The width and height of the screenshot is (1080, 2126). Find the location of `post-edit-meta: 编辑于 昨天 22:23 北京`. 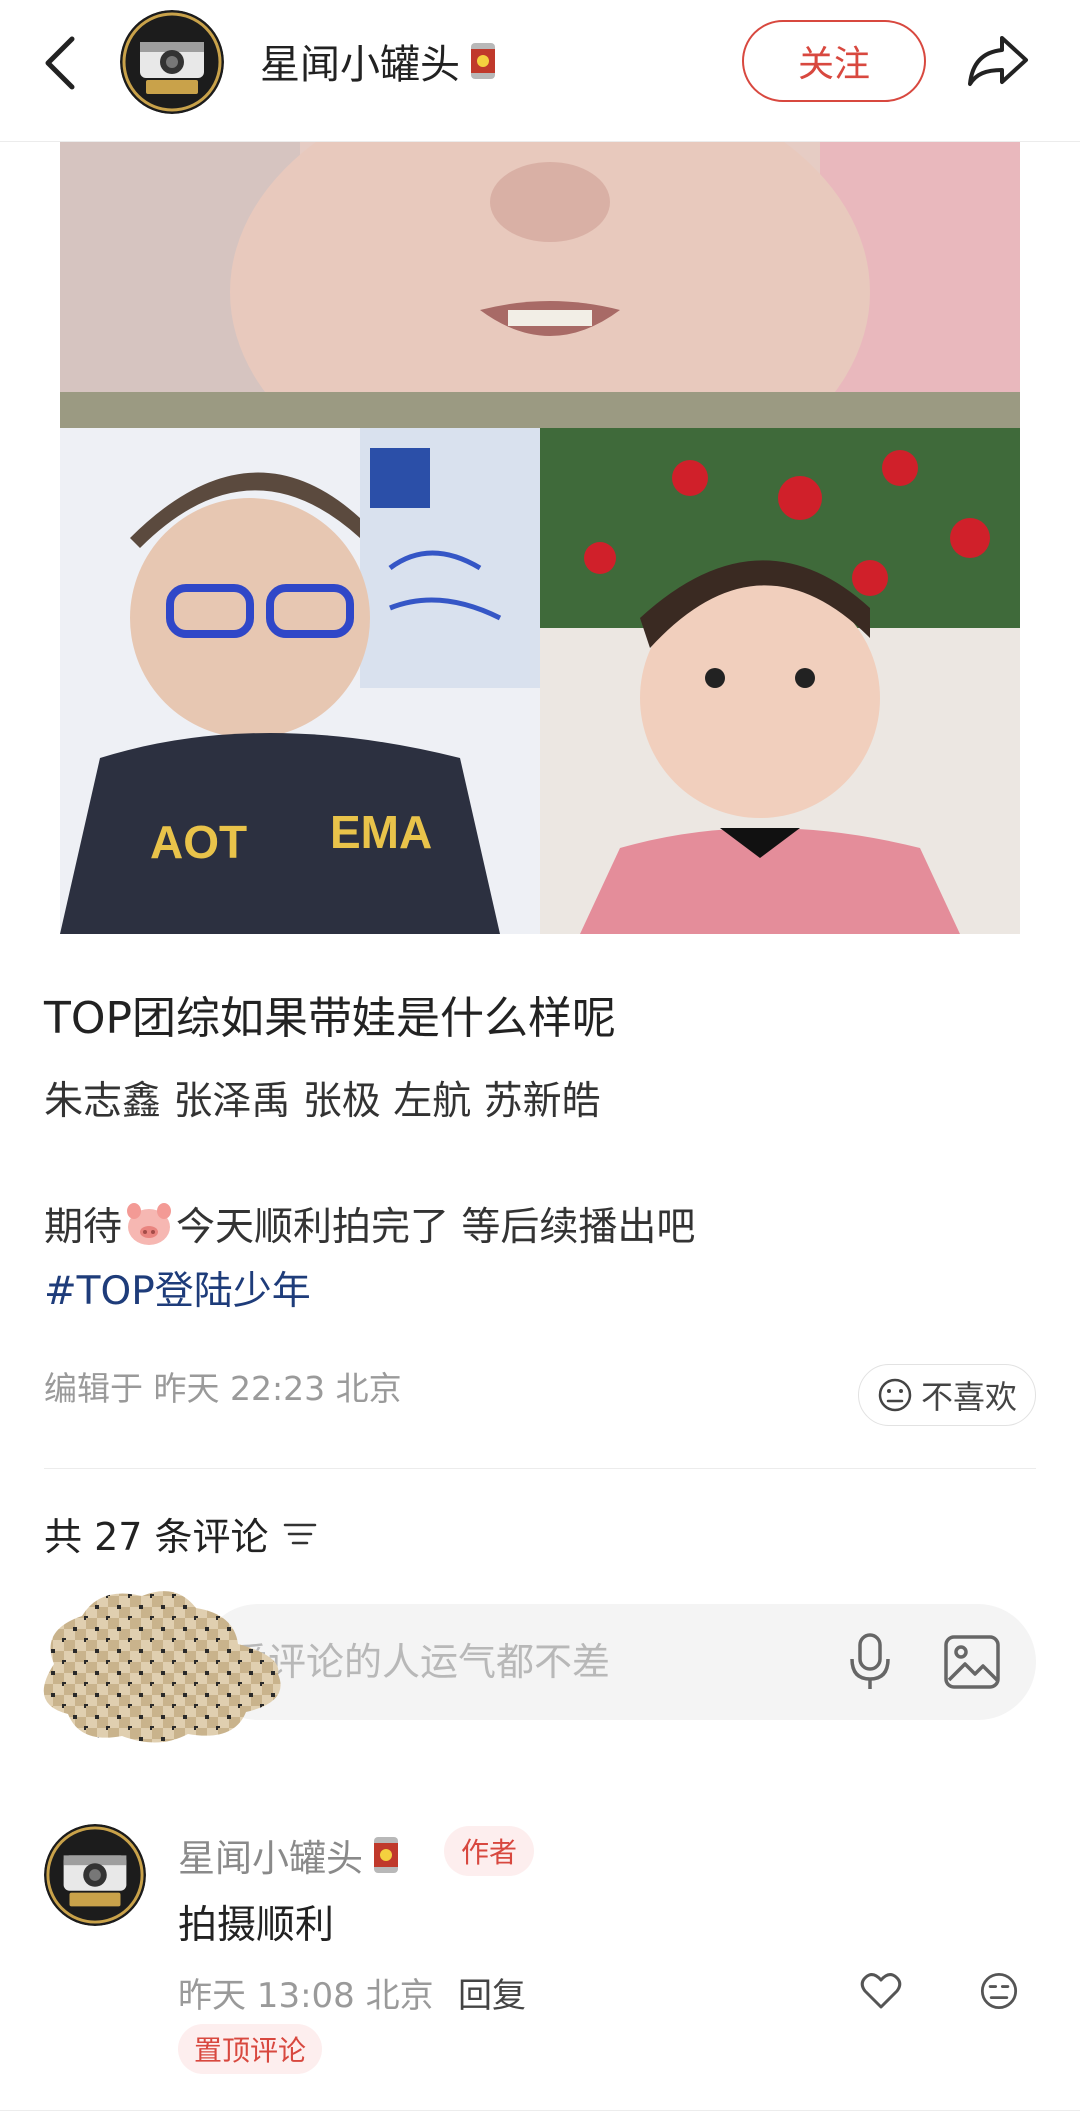

post-edit-meta: 编辑于 昨天 22:23 北京 is located at coordinates (223, 1388).